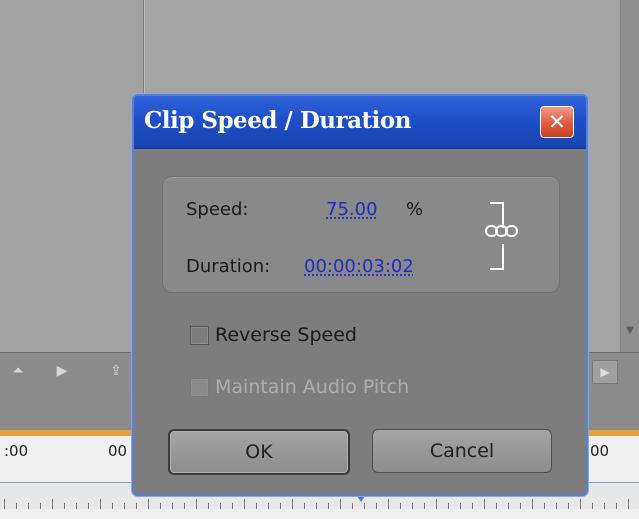 This screenshot has width=639, height=519. What do you see at coordinates (502, 231) in the screenshot?
I see `chain-link-icon` at bounding box center [502, 231].